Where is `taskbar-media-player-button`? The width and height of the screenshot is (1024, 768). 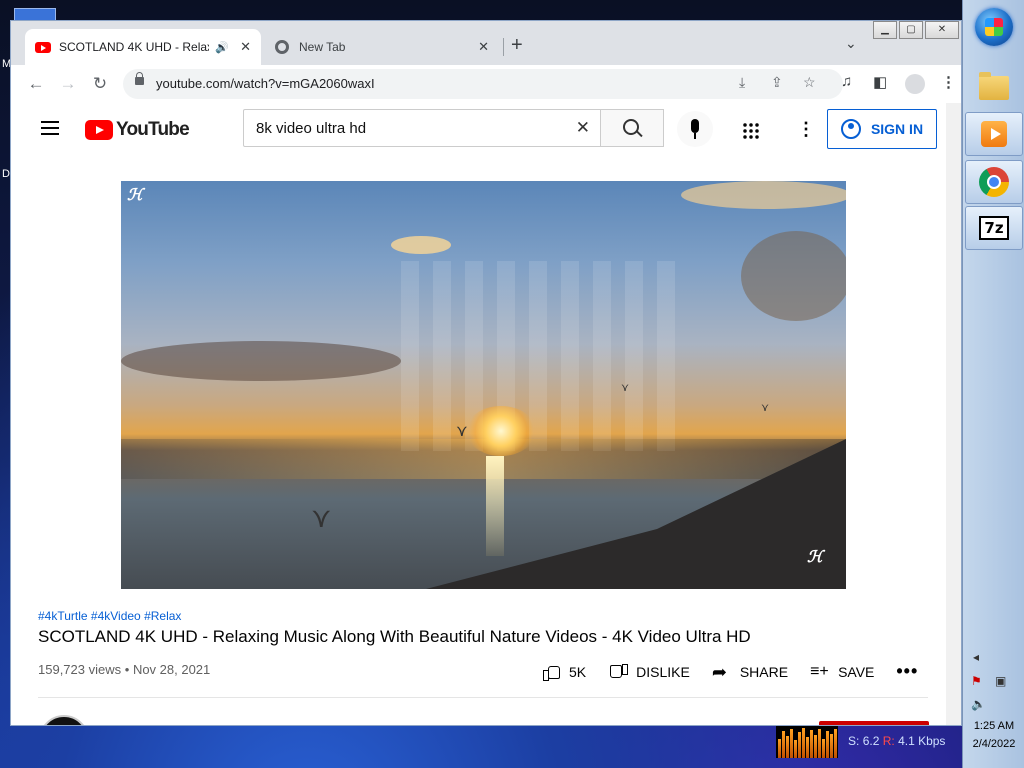
taskbar-media-player-button is located at coordinates (994, 134).